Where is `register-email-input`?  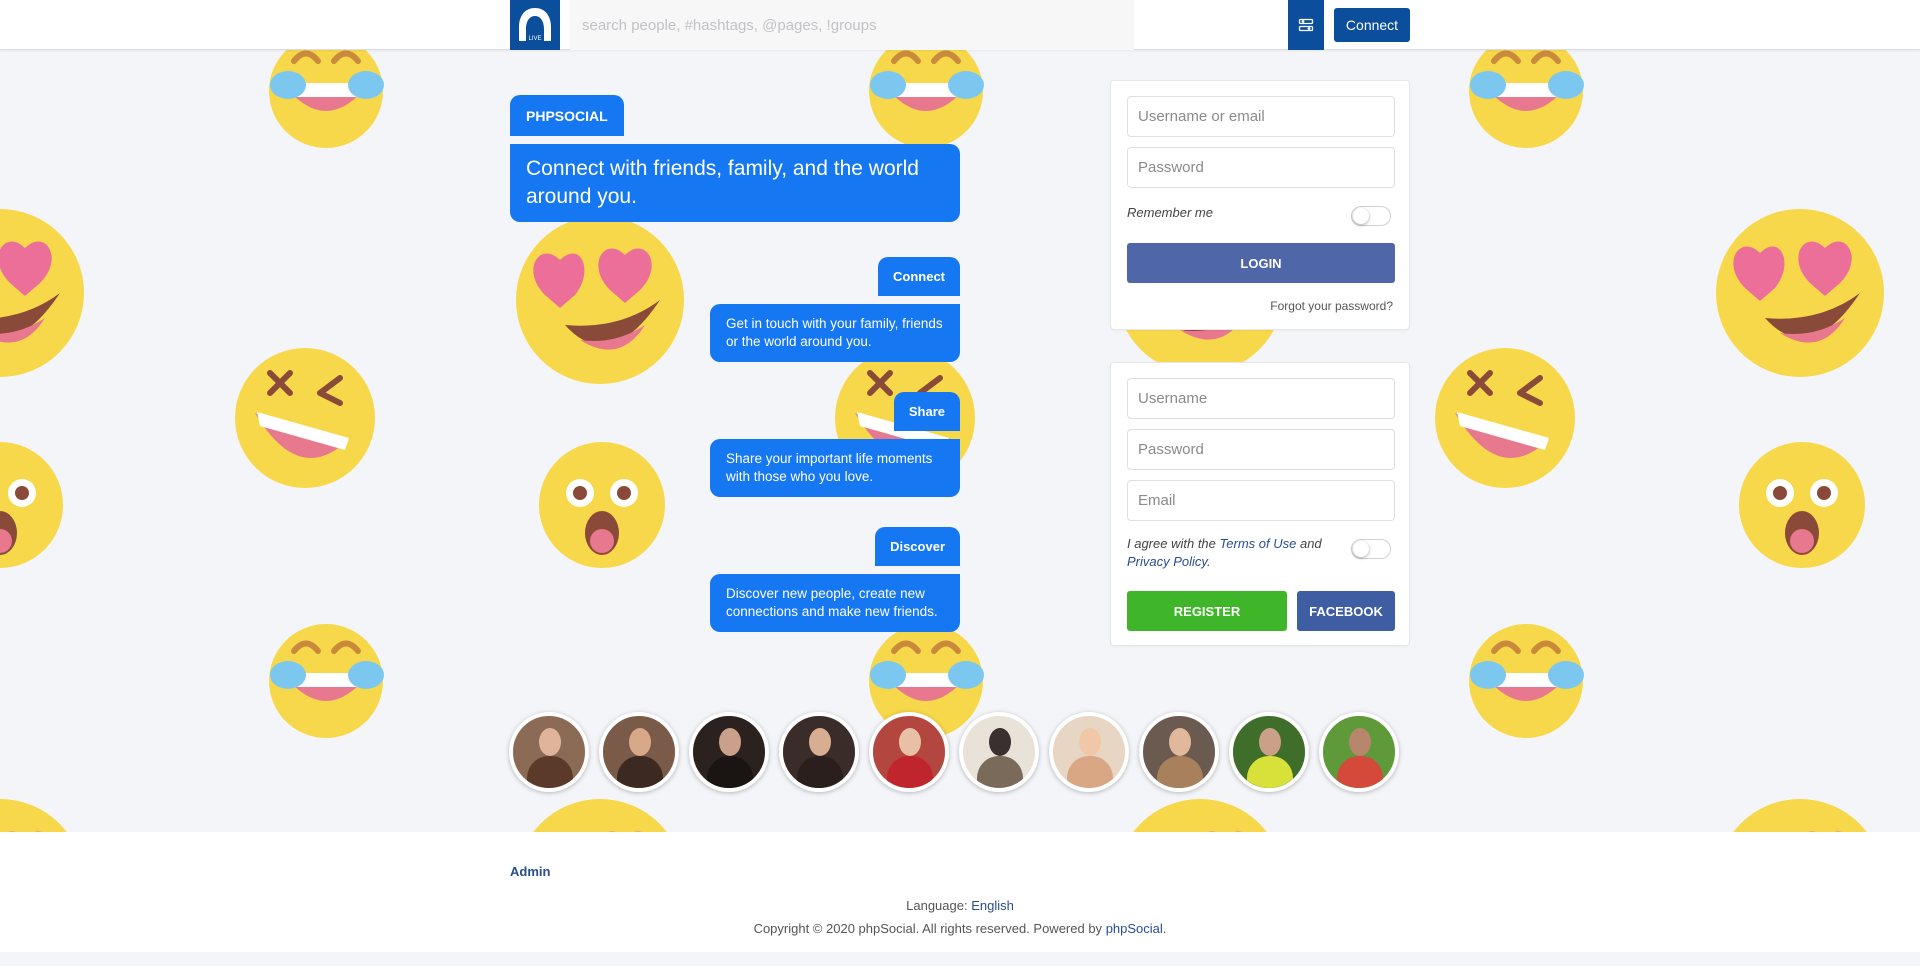
register-email-input is located at coordinates (1261, 500).